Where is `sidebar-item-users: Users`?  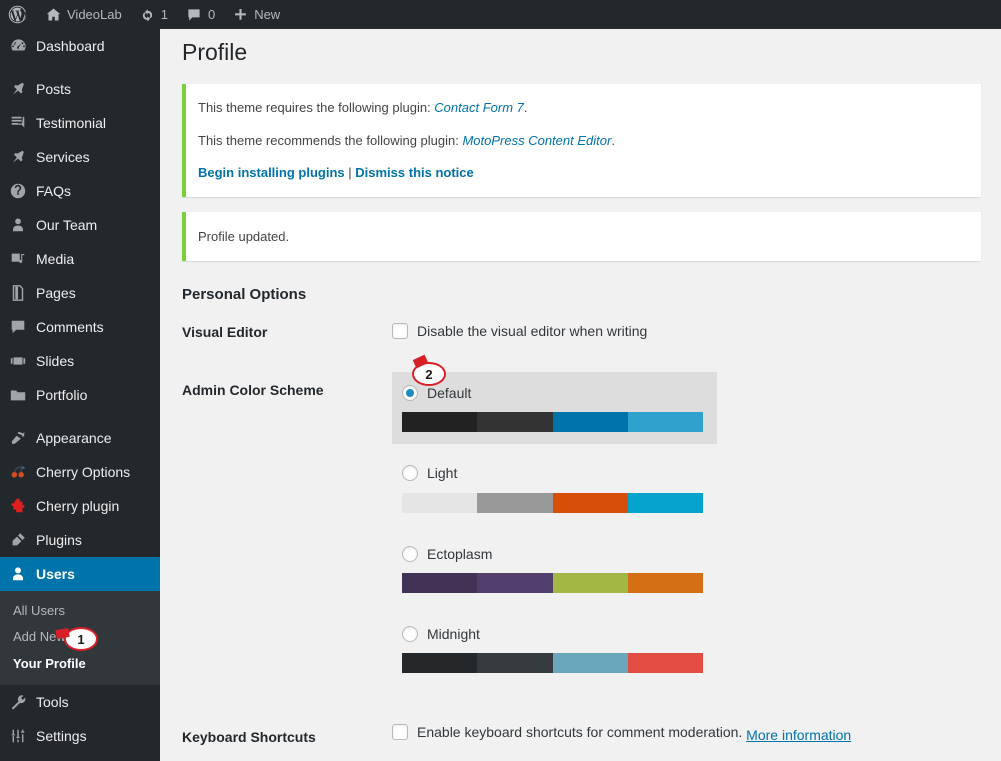 sidebar-item-users: Users is located at coordinates (84, 574).